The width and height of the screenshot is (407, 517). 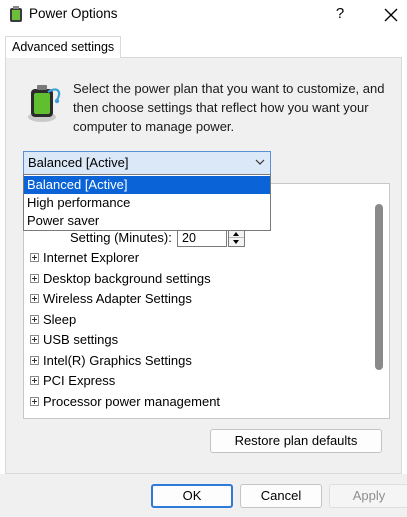 I want to click on spin-down-button, so click(x=236, y=242).